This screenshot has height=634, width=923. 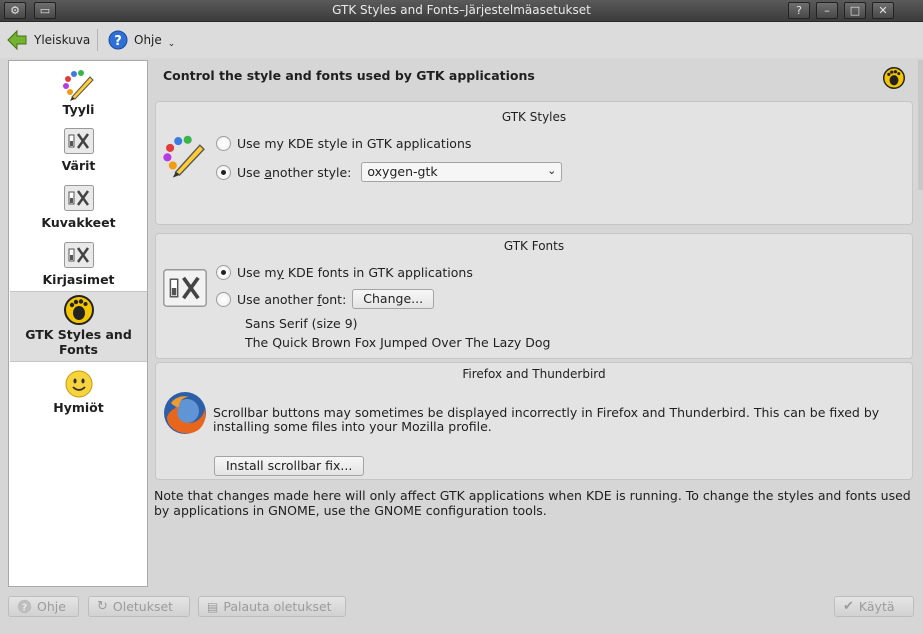 I want to click on sidebar-item-hymiot: Hymiöt, so click(x=78, y=392).